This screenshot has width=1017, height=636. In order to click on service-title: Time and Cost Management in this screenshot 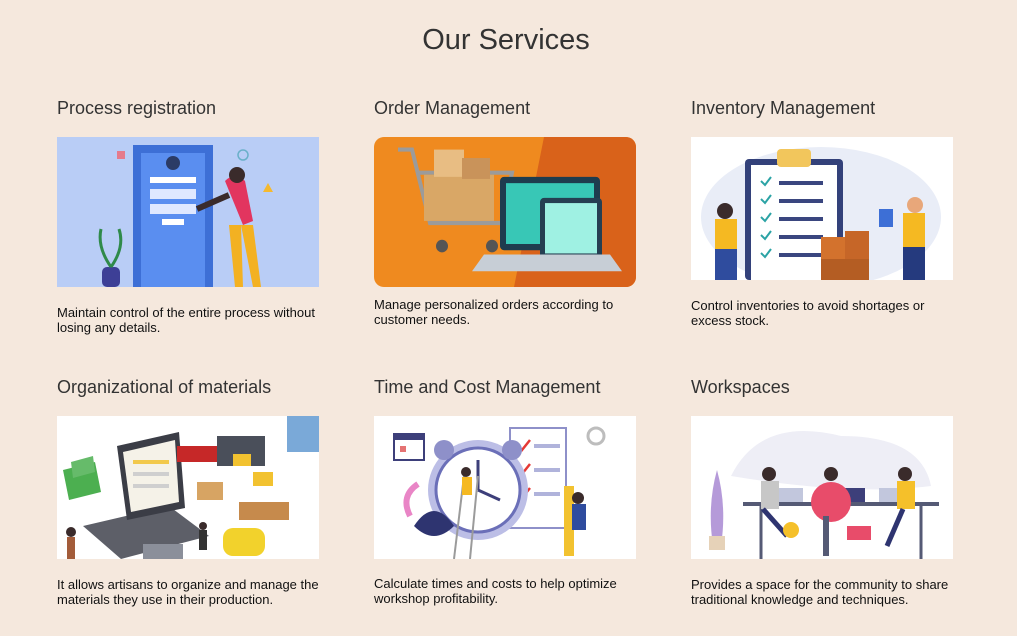, I will do `click(487, 387)`.